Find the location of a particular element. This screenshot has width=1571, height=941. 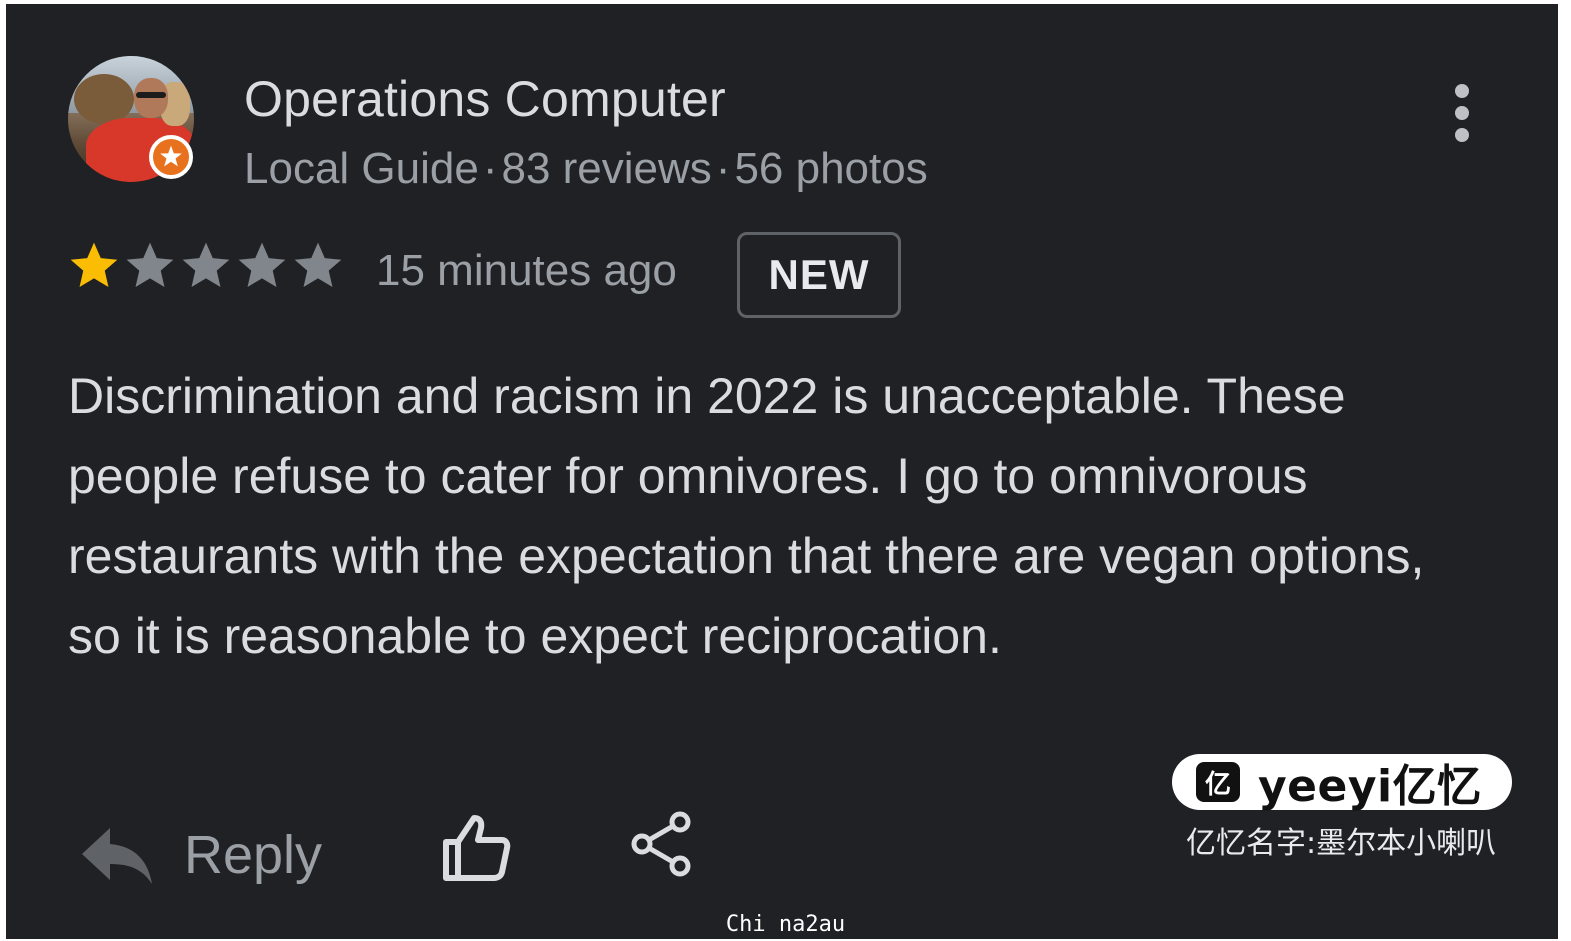

reply-arrow-icon is located at coordinates (117, 856).